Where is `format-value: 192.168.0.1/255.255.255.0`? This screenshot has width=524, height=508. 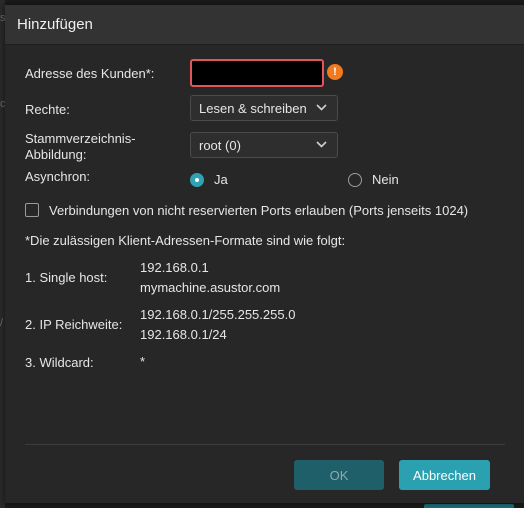 format-value: 192.168.0.1/255.255.255.0 is located at coordinates (218, 314).